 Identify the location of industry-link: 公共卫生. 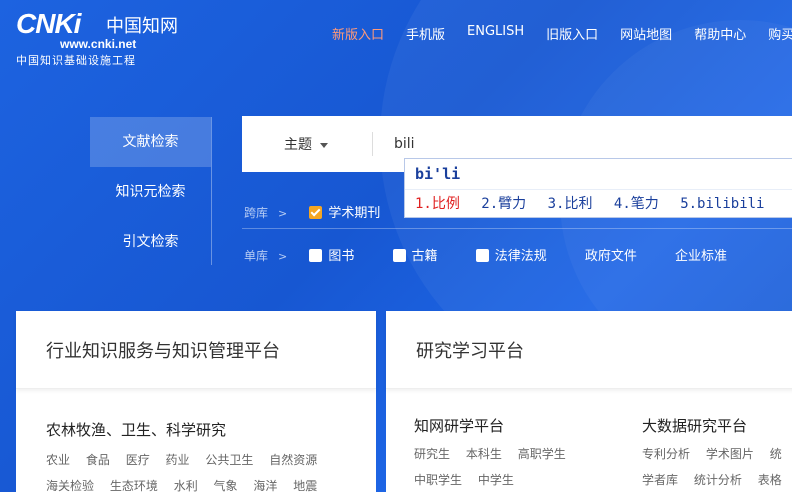
(229, 460).